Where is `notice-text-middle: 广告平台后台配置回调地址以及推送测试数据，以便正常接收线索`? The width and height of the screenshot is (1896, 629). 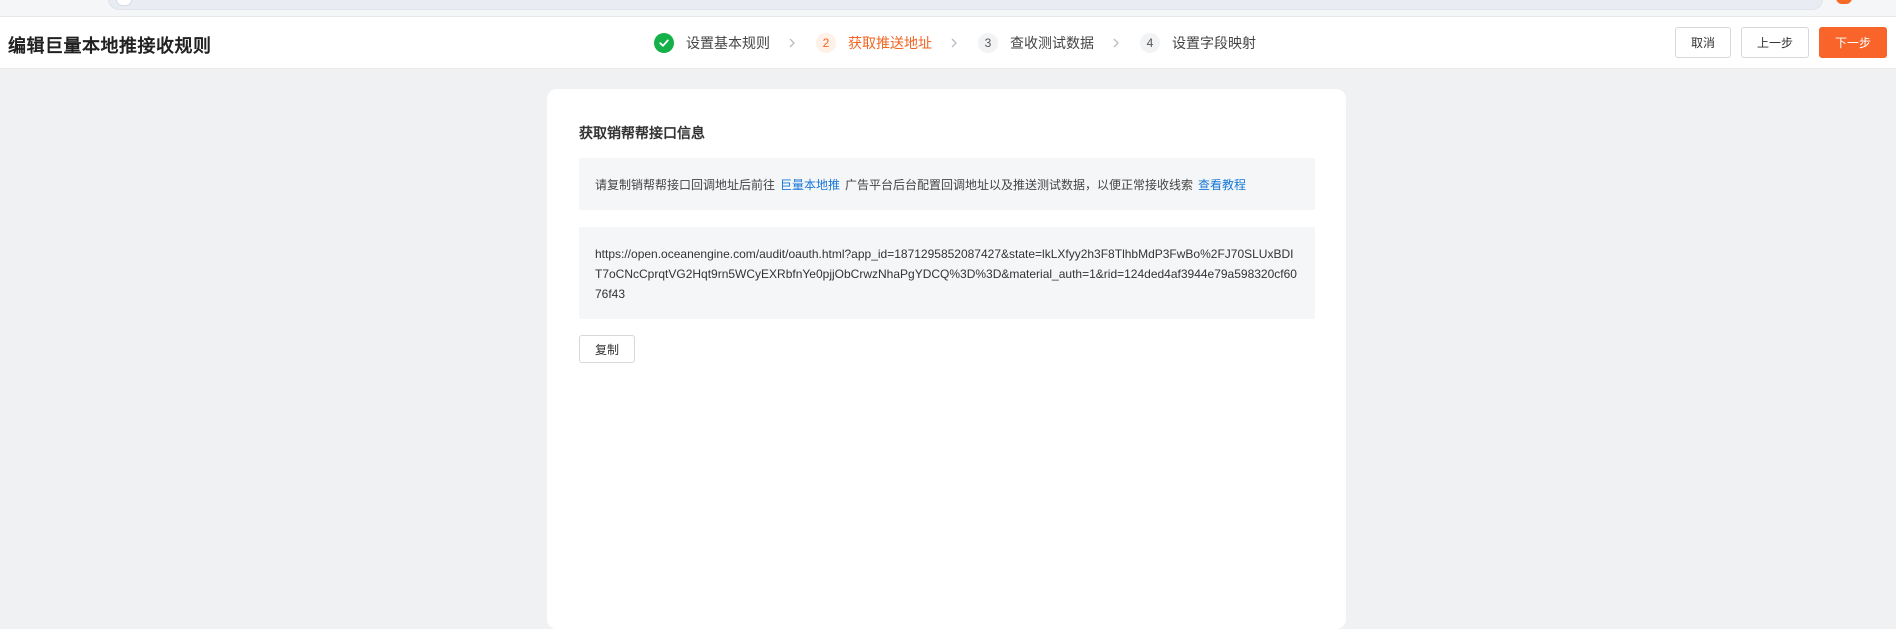 notice-text-middle: 广告平台后台配置回调地址以及推送测试数据，以便正常接收线索 is located at coordinates (1019, 184).